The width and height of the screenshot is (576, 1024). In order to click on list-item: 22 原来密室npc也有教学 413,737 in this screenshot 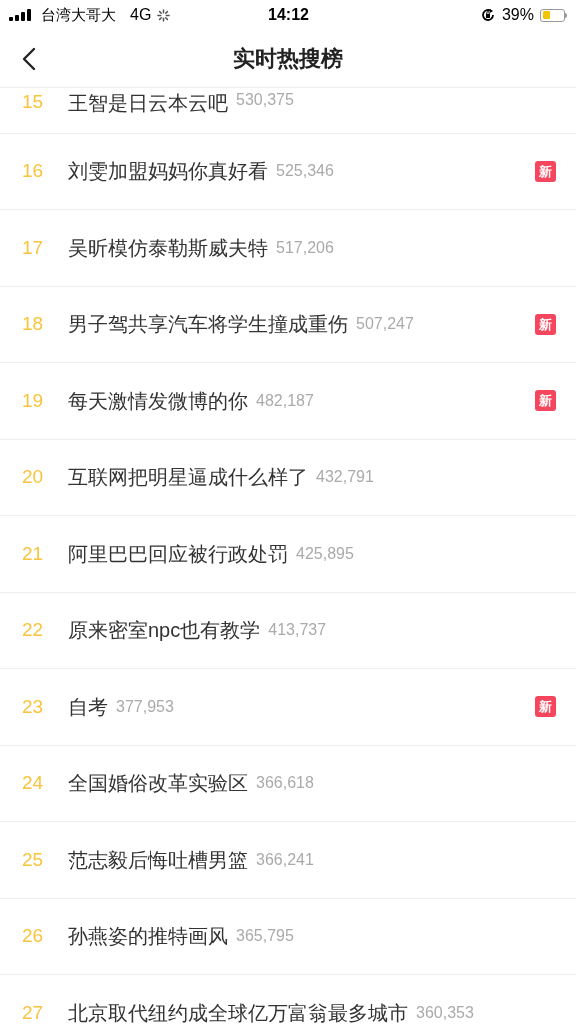, I will do `click(288, 630)`.